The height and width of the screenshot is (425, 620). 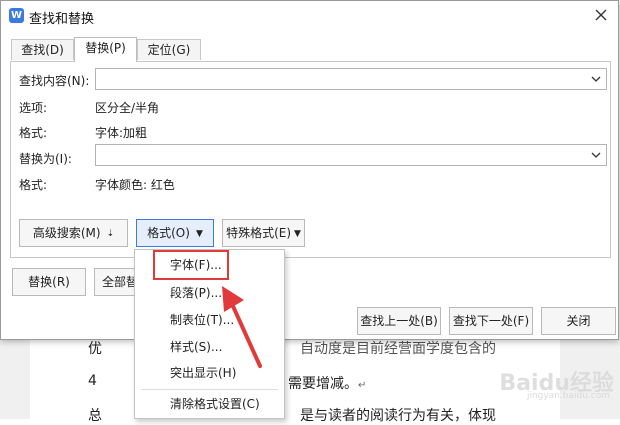 What do you see at coordinates (16, 15) in the screenshot?
I see `wps-writer-icon: W` at bounding box center [16, 15].